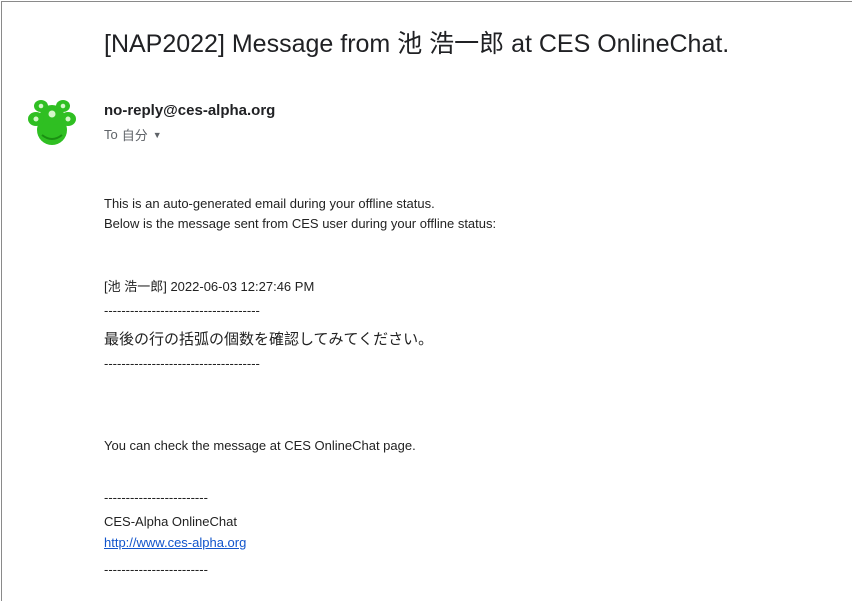 The height and width of the screenshot is (601, 854). I want to click on message-text: 最後の行の括弧の個数を確認してみてください。, so click(269, 339).